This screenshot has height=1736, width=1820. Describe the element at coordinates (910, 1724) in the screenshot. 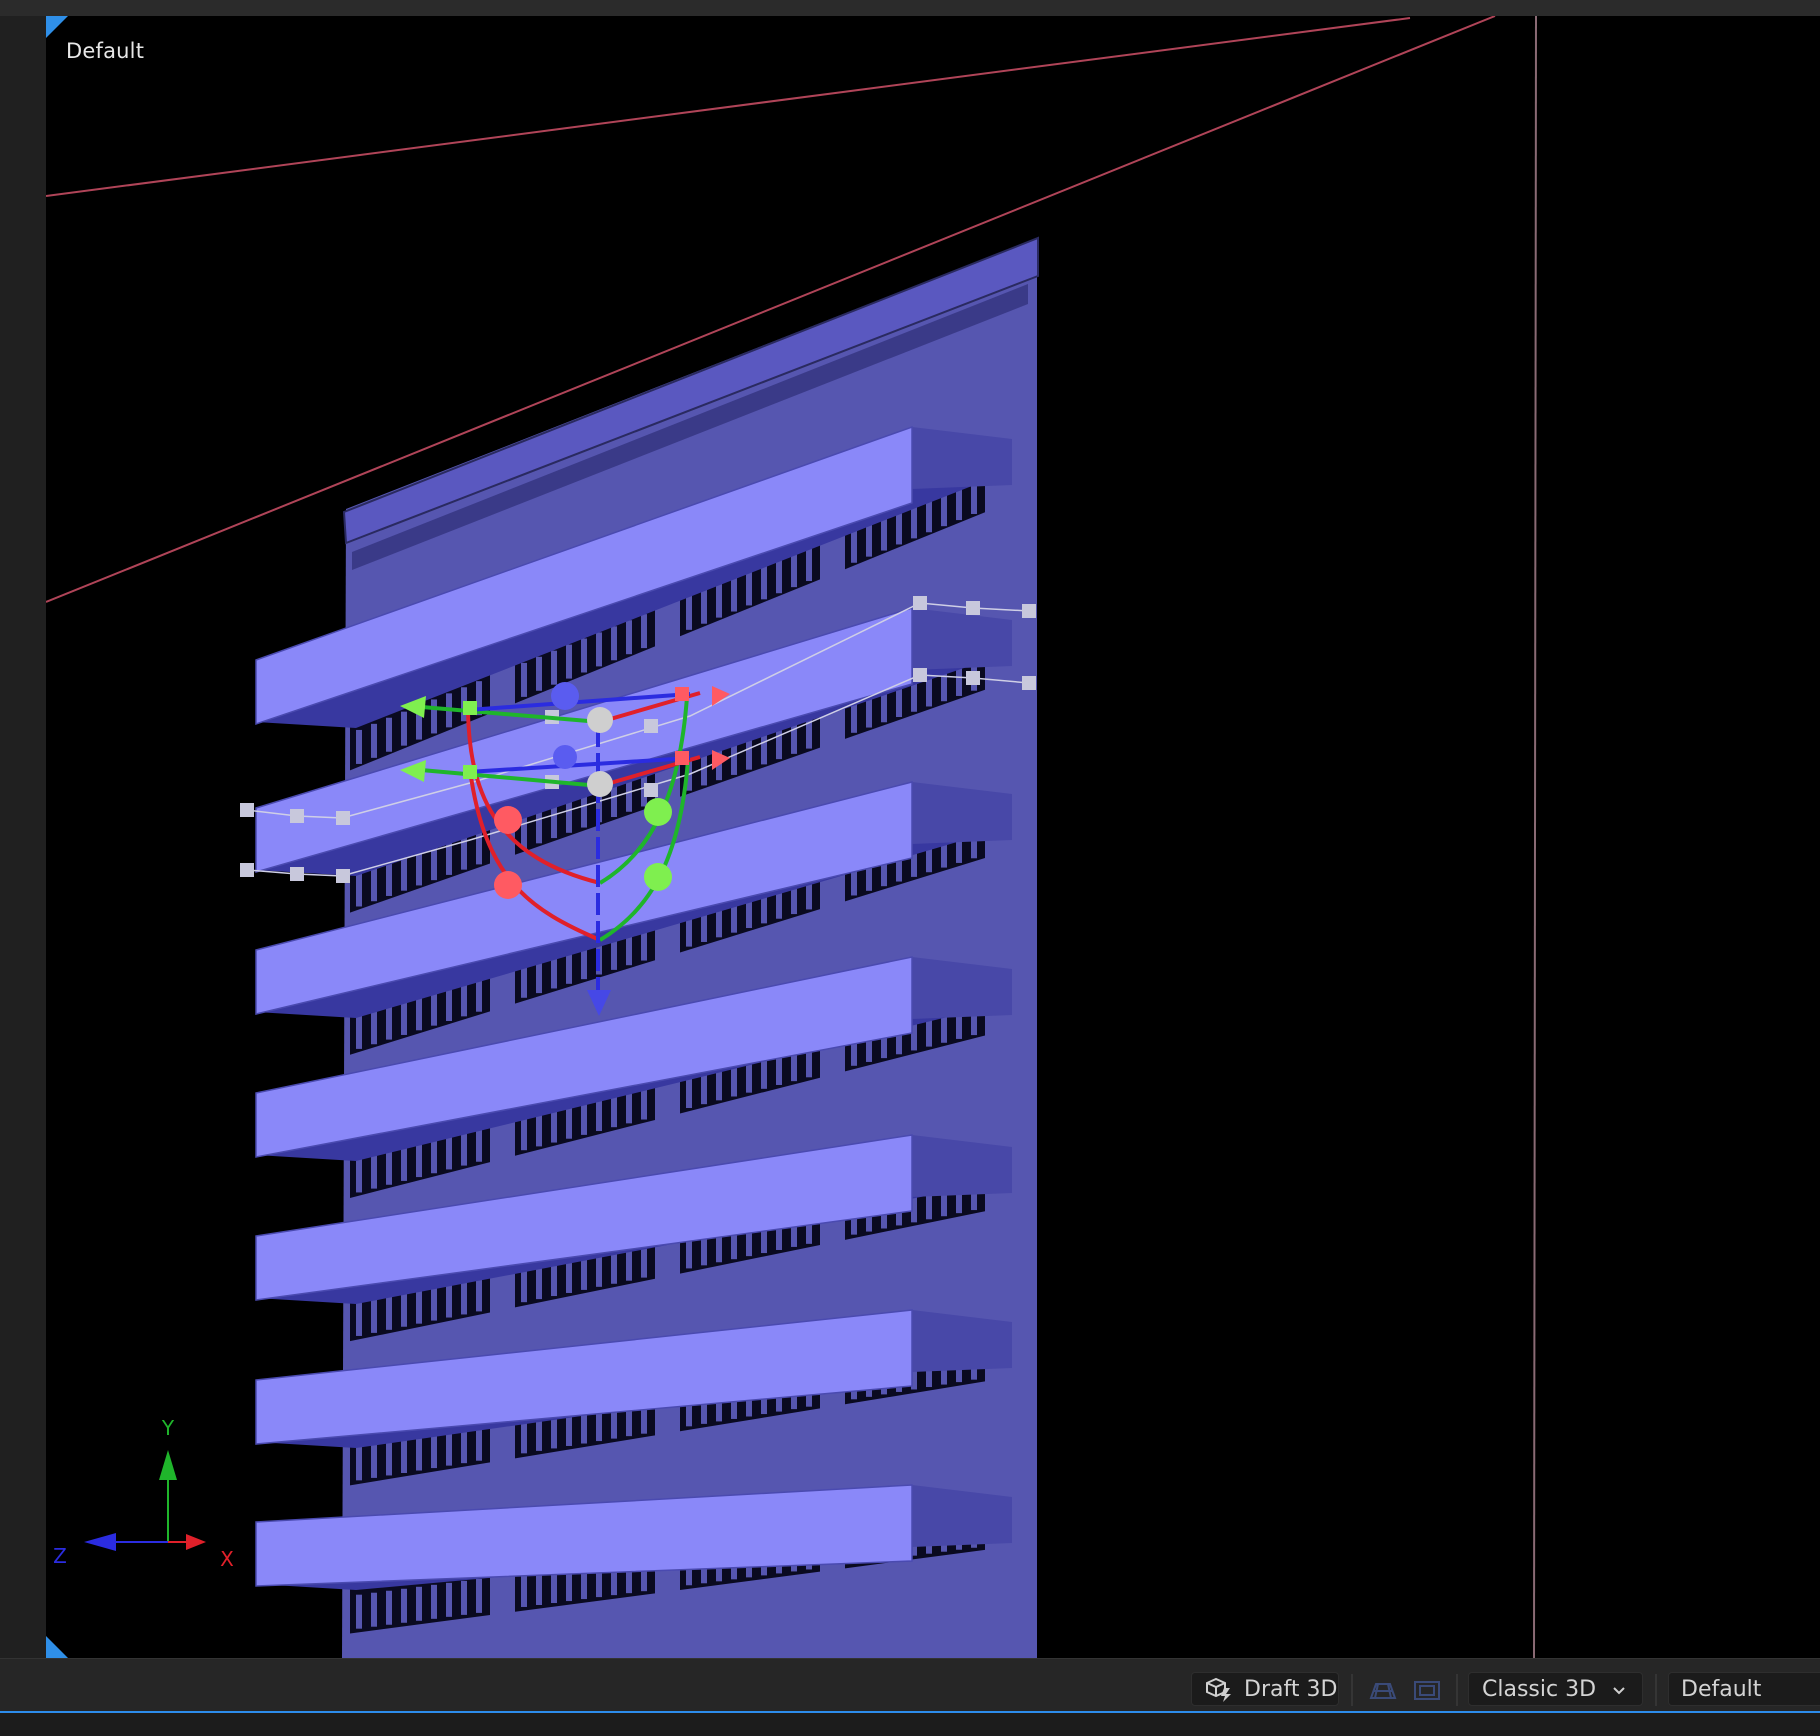

I see `bottom-strip` at that location.